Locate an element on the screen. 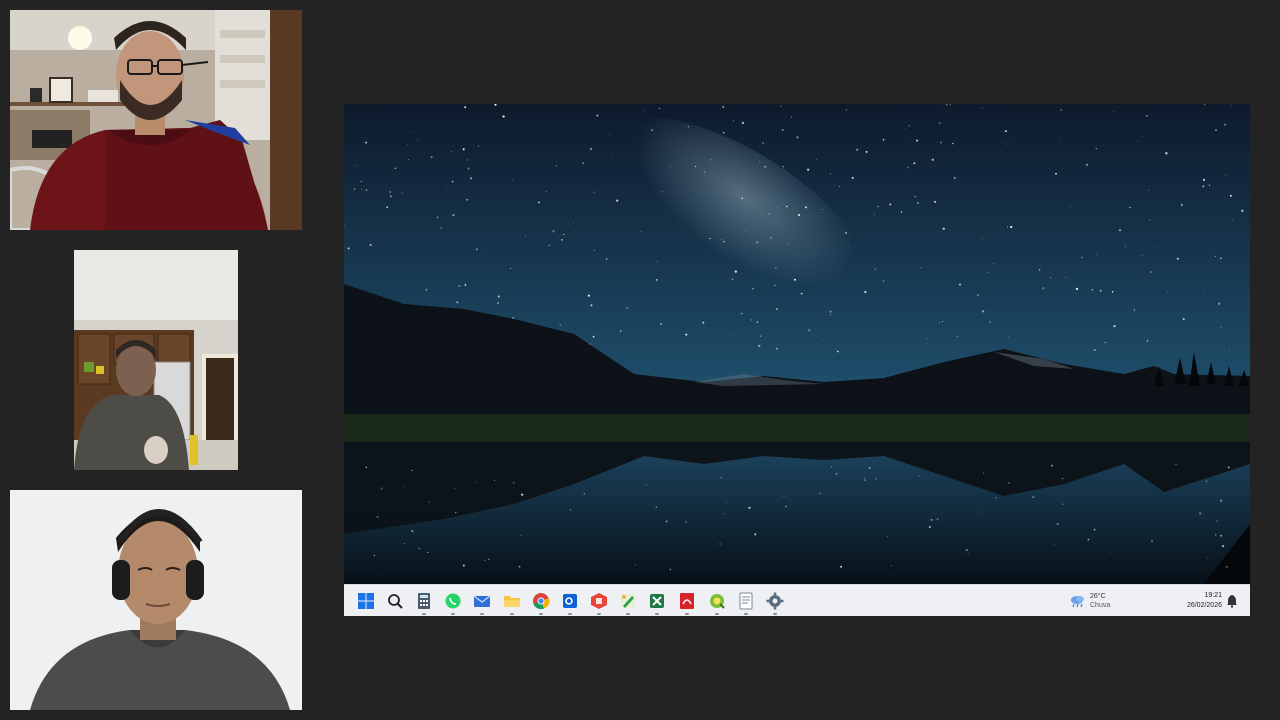 This screenshot has height=720, width=1280. paint-icon is located at coordinates (628, 601).